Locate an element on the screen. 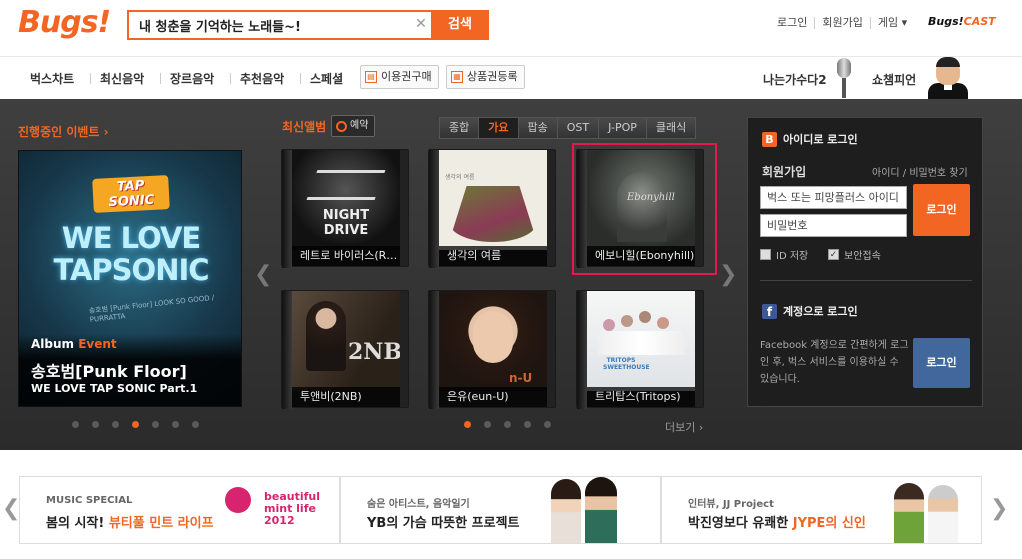  nav-show-champion: 쇼챔피언 is located at coordinates (894, 79).